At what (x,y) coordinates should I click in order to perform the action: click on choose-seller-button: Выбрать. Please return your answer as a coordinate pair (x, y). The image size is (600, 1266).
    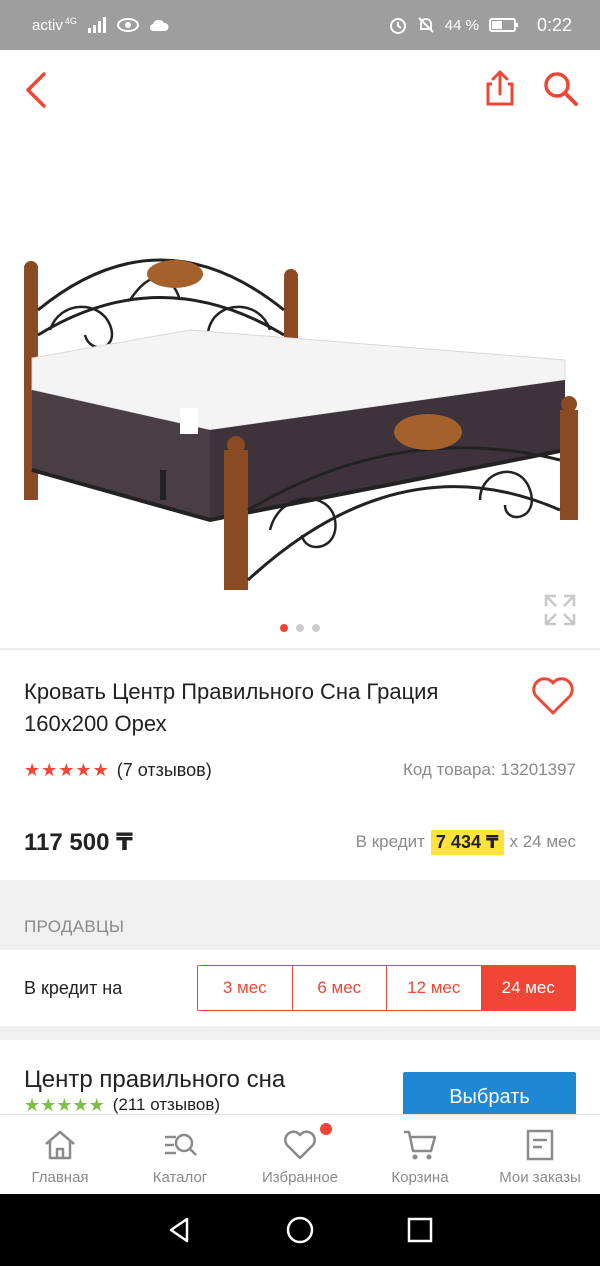
    Looking at the image, I should click on (489, 1096).